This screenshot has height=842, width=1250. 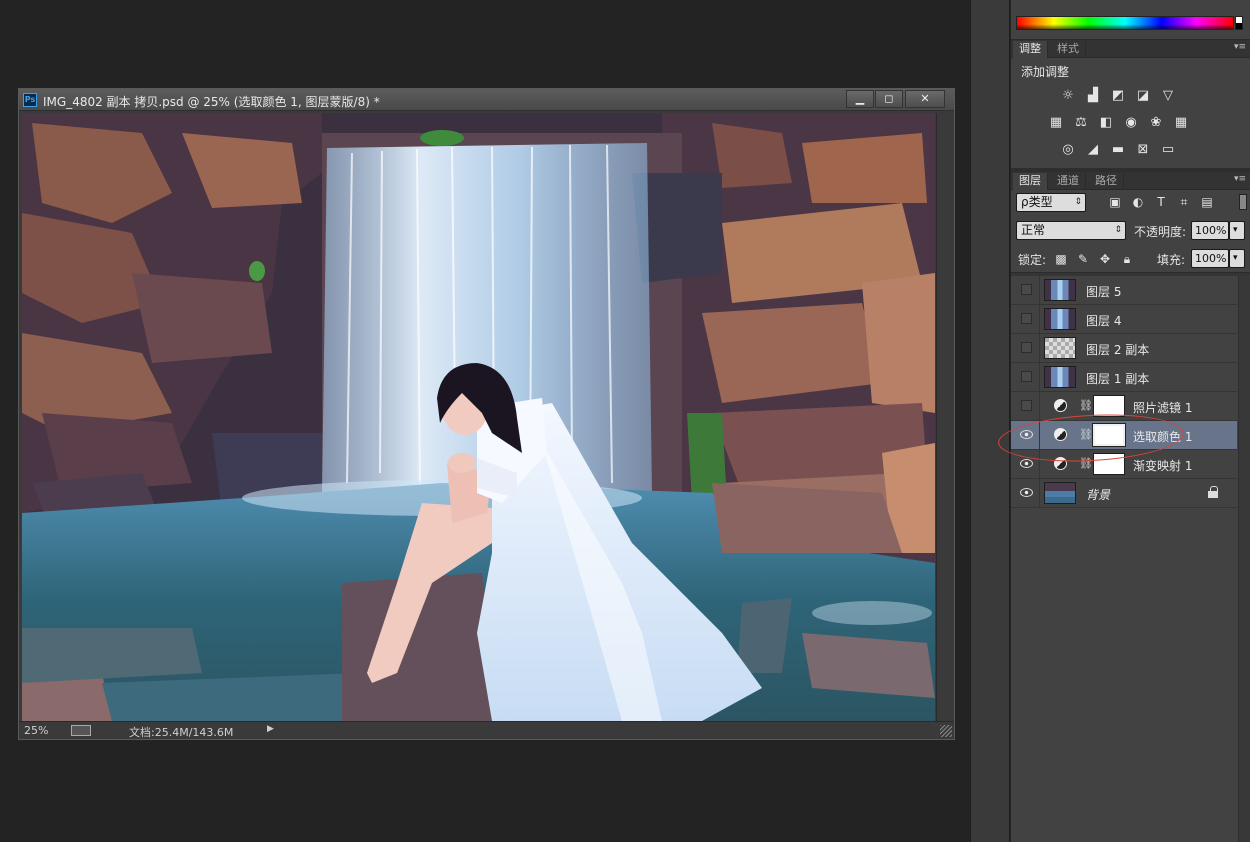 I want to click on gradient-map-icon: ▭, so click(x=1168, y=149).